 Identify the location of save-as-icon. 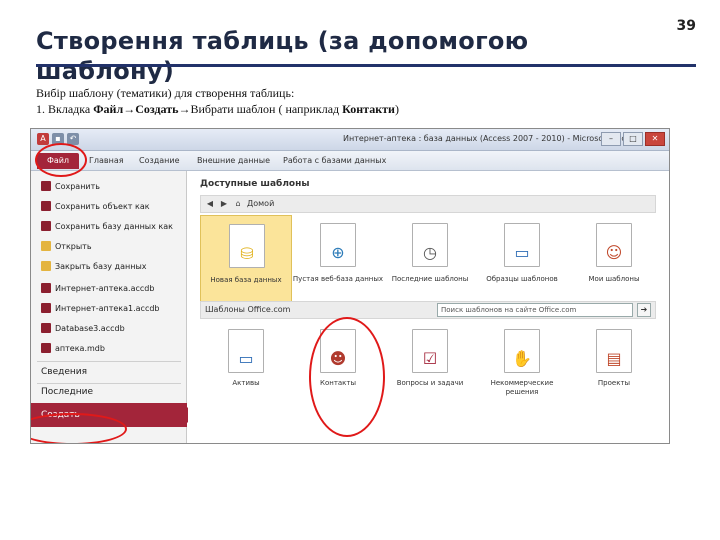
(46, 206).